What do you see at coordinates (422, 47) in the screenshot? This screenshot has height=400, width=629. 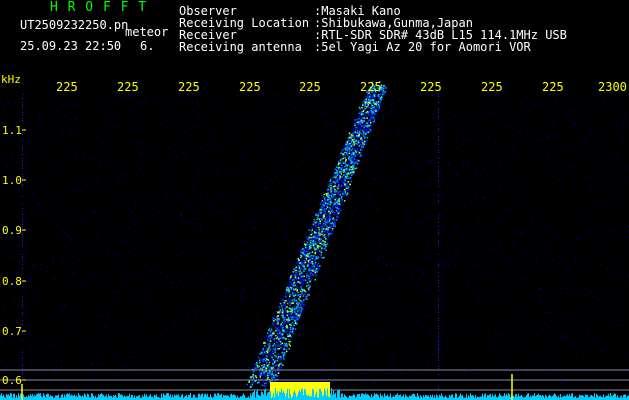 I see `antenna-value: :5el Yagi Az 20 for Aomori VOR` at bounding box center [422, 47].